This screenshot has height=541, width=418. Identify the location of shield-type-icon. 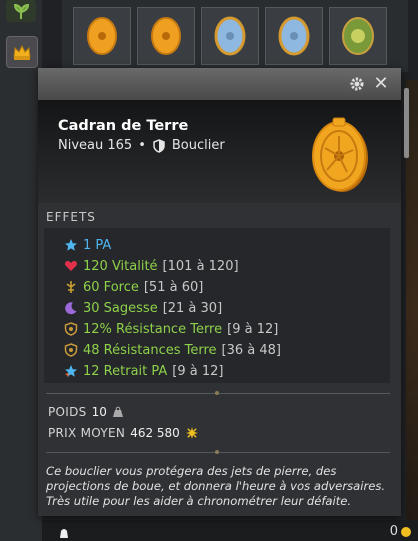
(159, 145).